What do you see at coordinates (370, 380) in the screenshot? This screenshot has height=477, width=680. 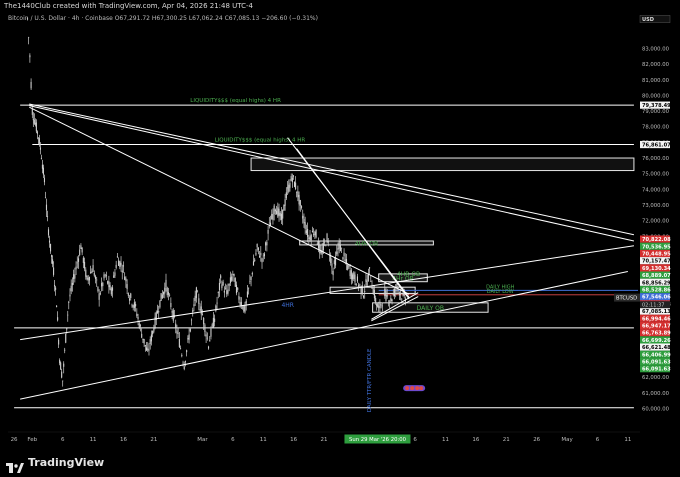 I see `annotation-label: DAILY TTR/FTR CANDLE` at bounding box center [370, 380].